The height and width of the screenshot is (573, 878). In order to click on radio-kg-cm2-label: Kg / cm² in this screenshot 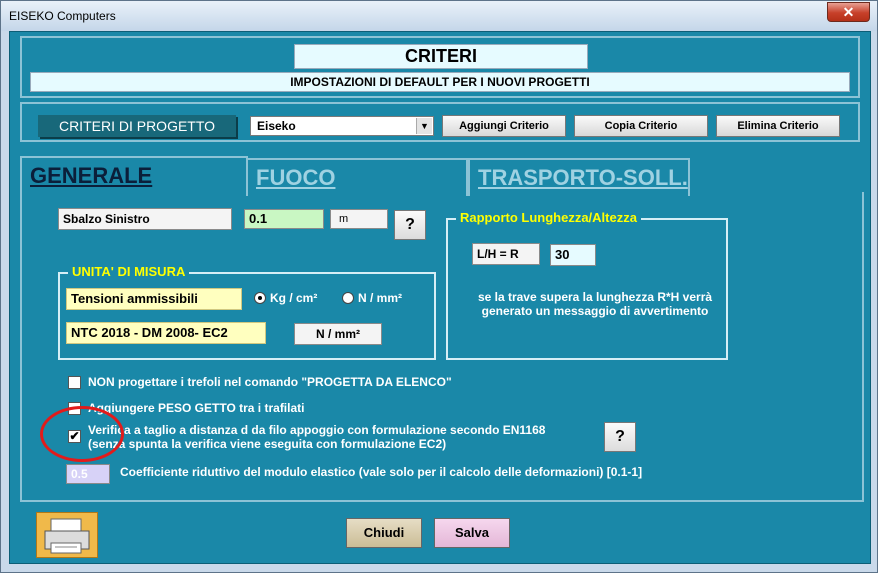, I will do `click(294, 298)`.